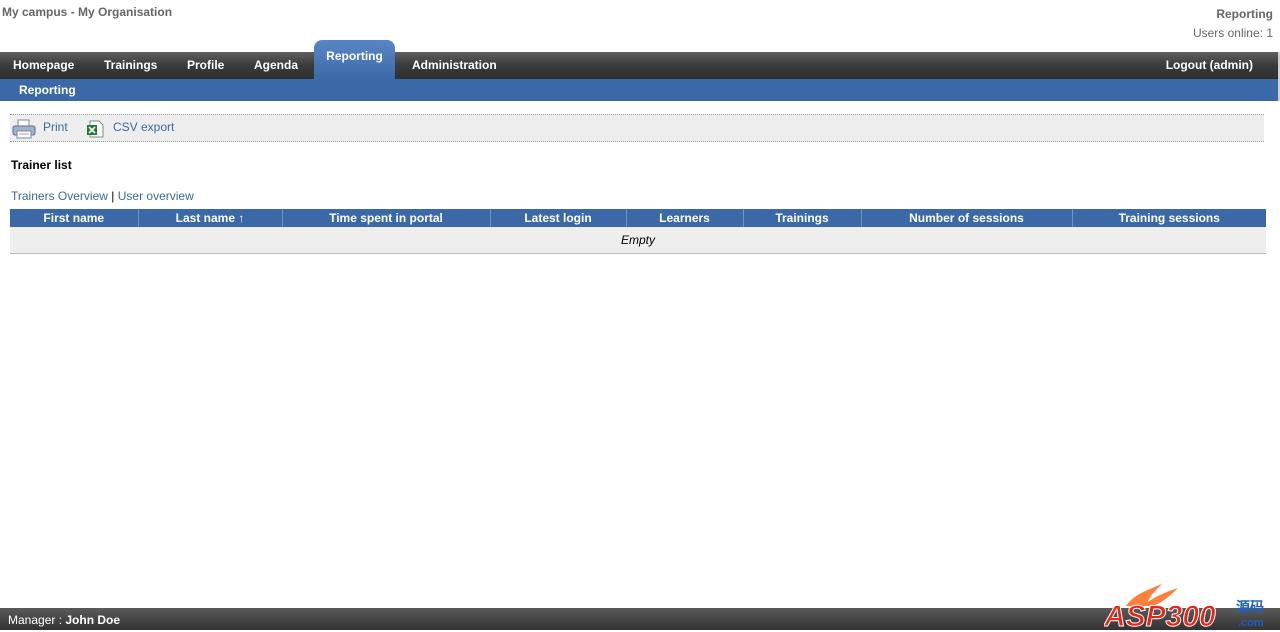  I want to click on column-header-time-spent: Time spent in portal, so click(386, 218).